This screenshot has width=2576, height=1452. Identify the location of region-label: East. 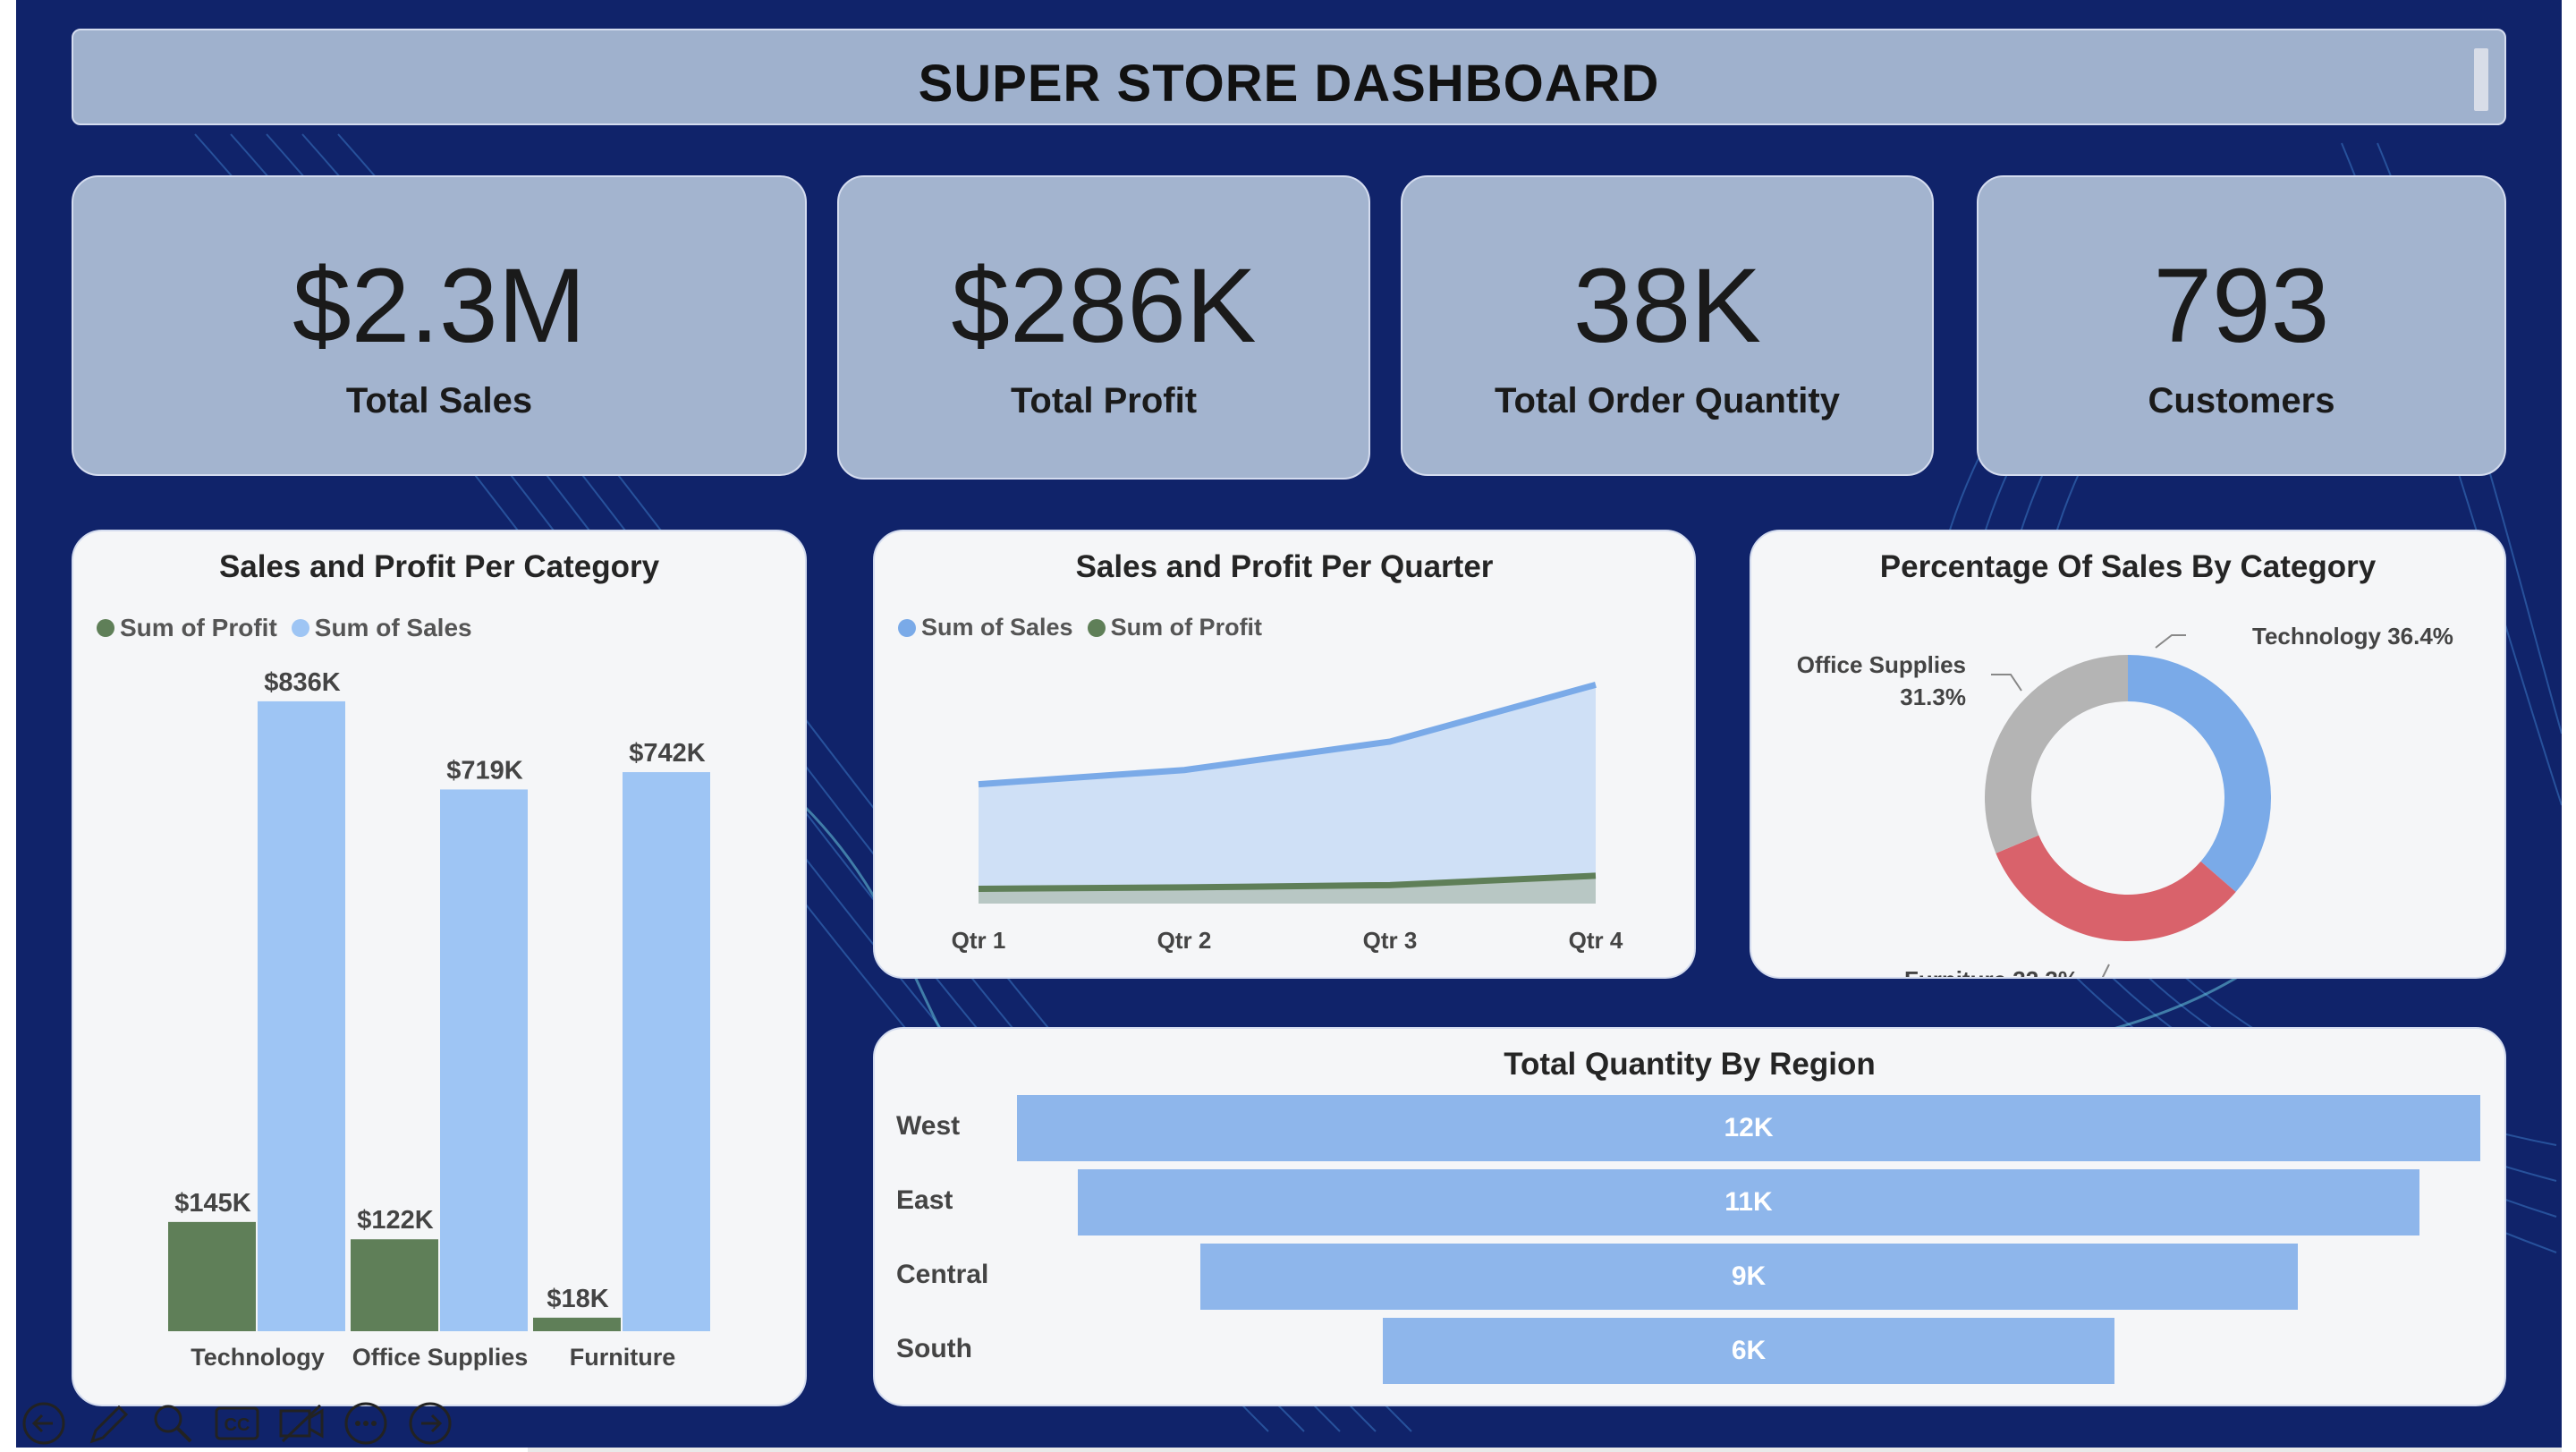
(924, 1200).